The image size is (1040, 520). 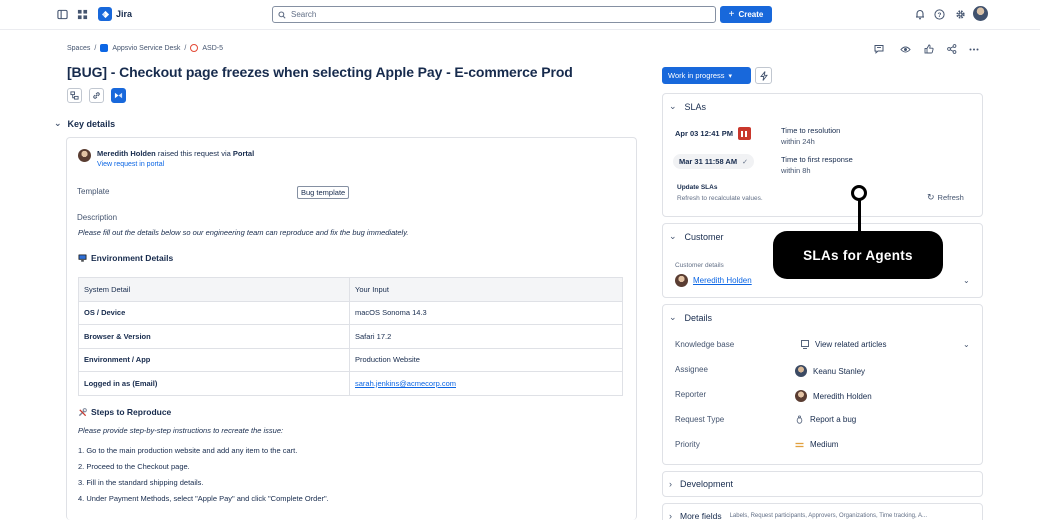 What do you see at coordinates (282, 14) in the screenshot?
I see `search-icon` at bounding box center [282, 14].